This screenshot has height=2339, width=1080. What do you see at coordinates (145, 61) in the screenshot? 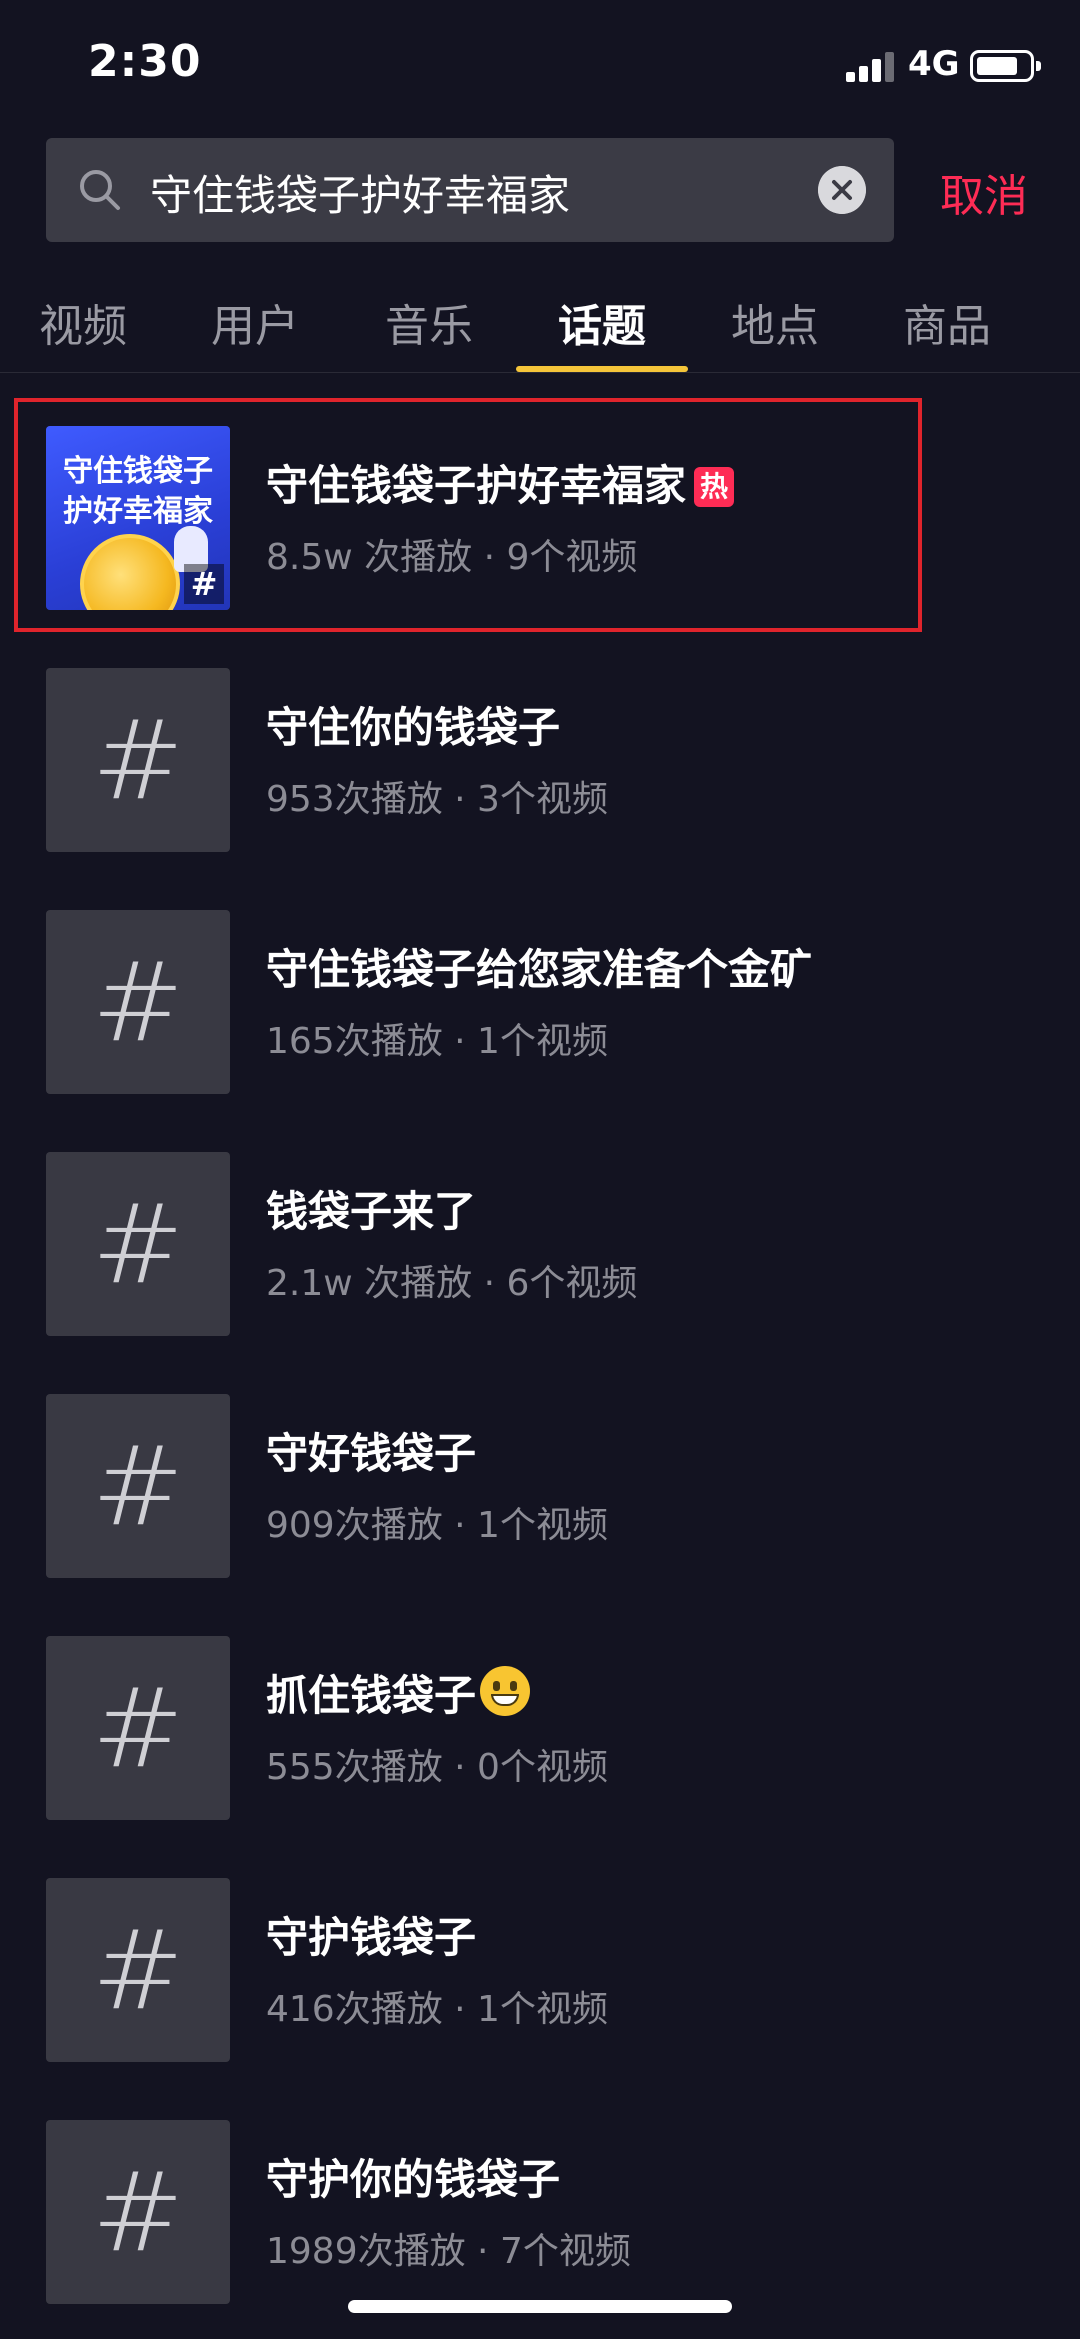
I see `status-time: 2:30` at bounding box center [145, 61].